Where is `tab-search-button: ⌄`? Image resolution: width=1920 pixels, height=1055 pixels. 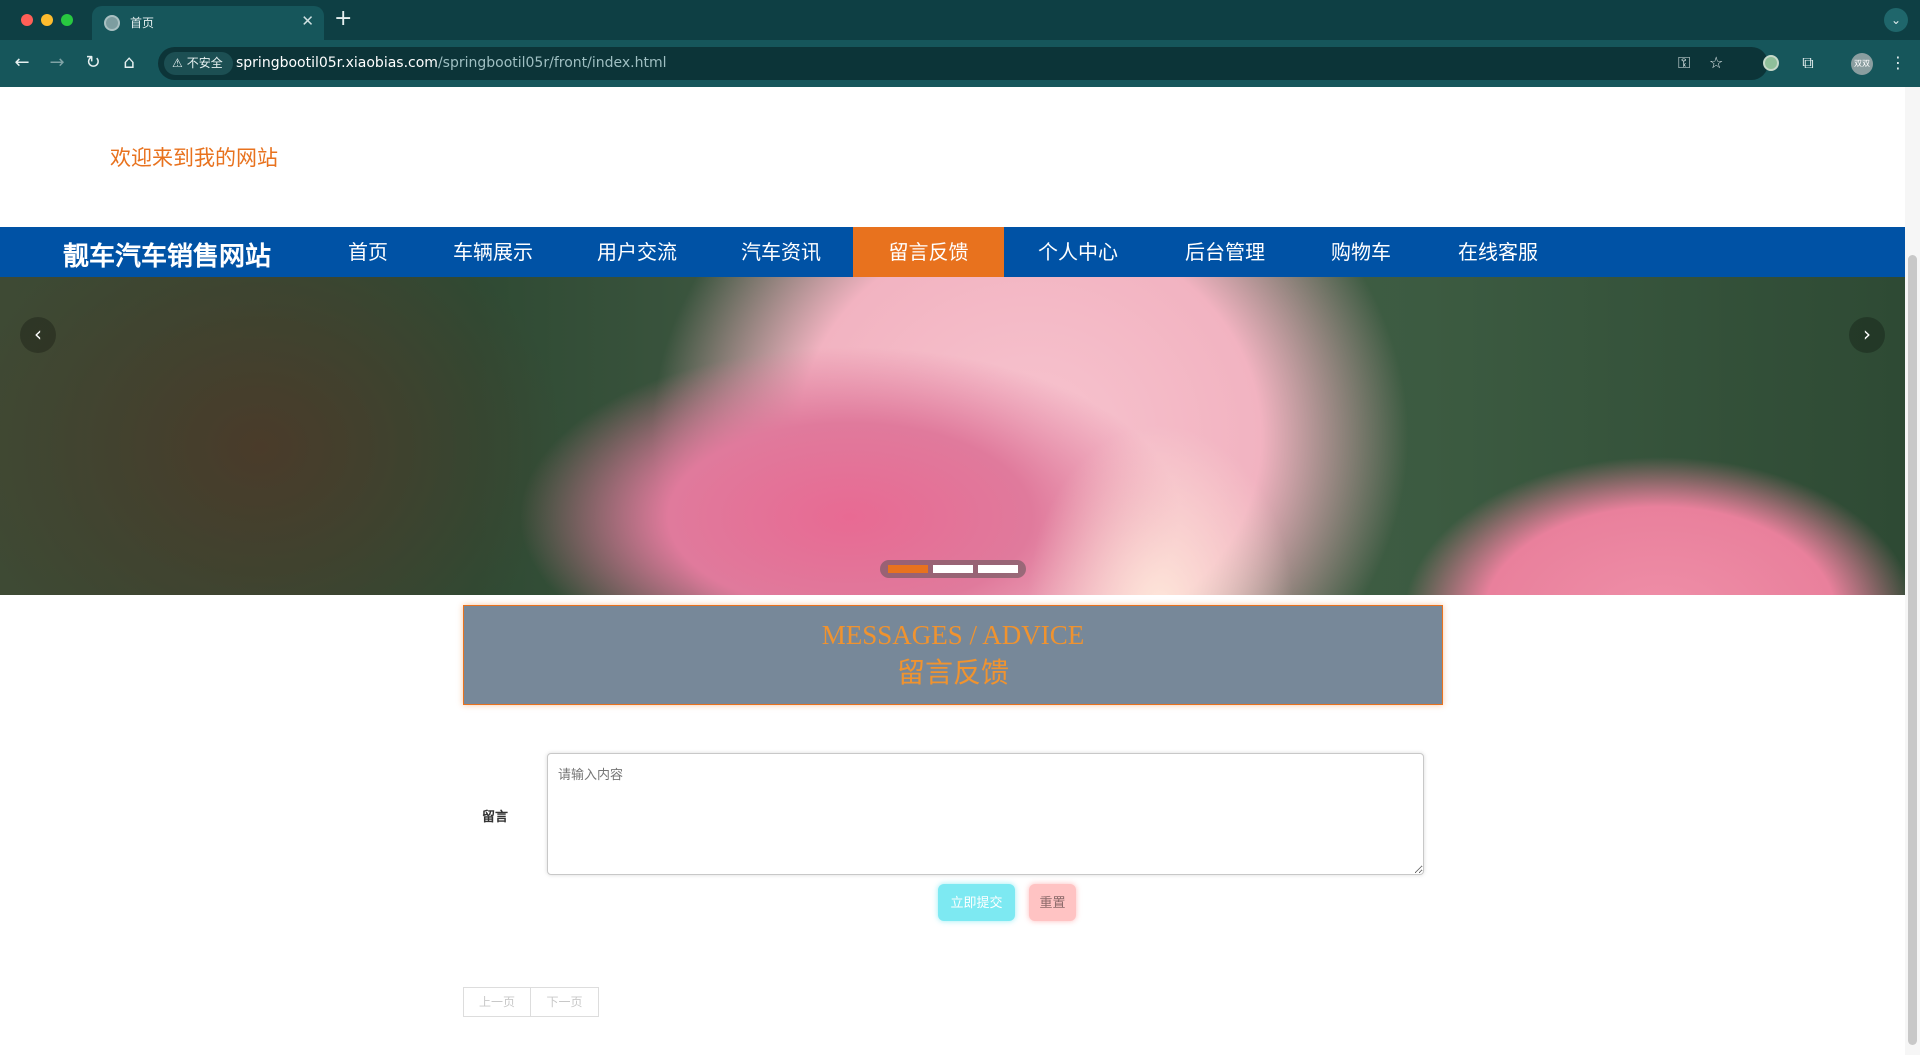
tab-search-button: ⌄ is located at coordinates (1896, 20).